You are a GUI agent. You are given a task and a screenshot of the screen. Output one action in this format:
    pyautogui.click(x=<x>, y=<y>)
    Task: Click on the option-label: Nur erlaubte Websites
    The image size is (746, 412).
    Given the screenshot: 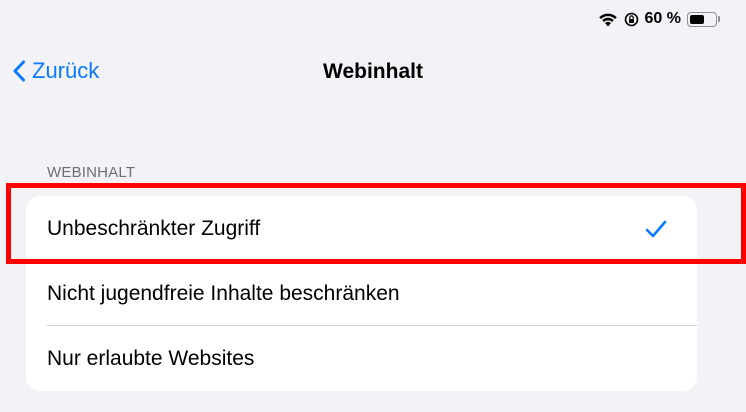 What is the action you would take?
    pyautogui.click(x=151, y=358)
    